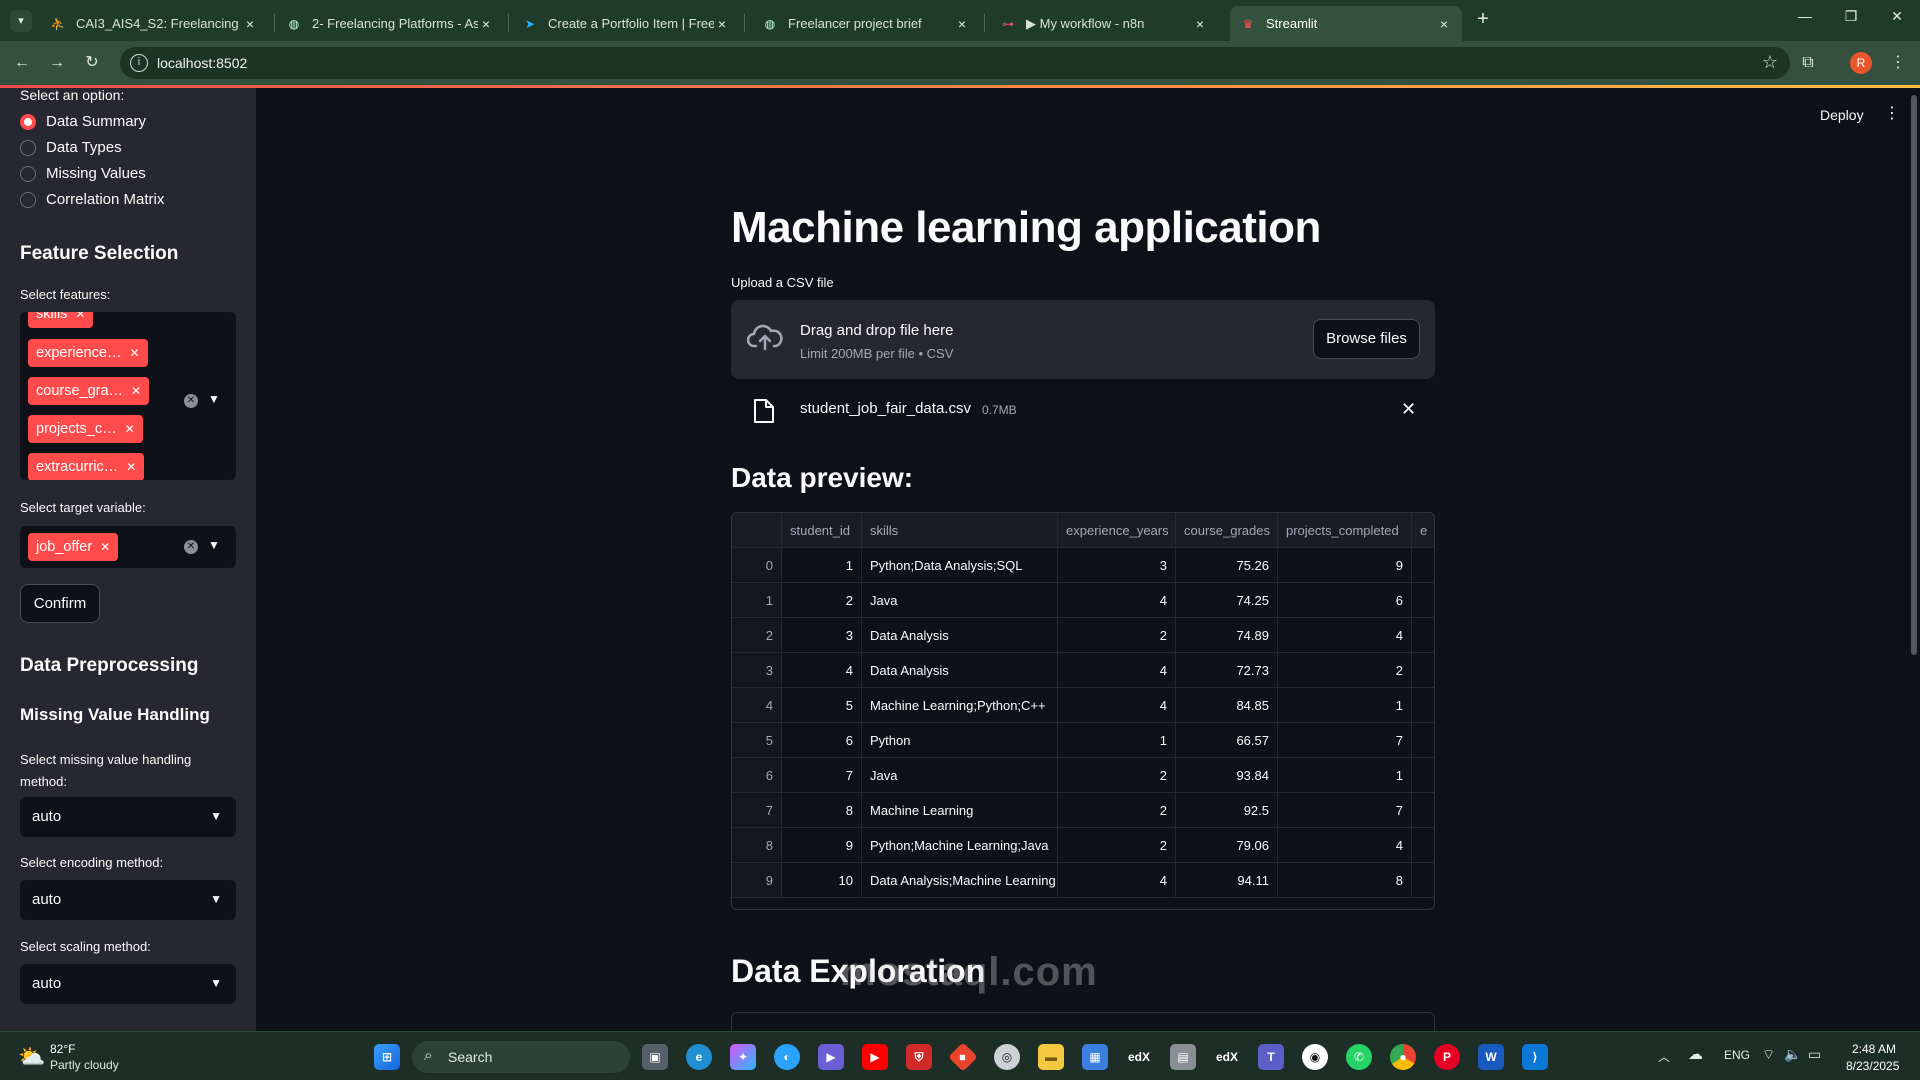 Image resolution: width=1920 pixels, height=1080 pixels. What do you see at coordinates (1535, 1057) in the screenshot?
I see `vscode-icon: ⟩` at bounding box center [1535, 1057].